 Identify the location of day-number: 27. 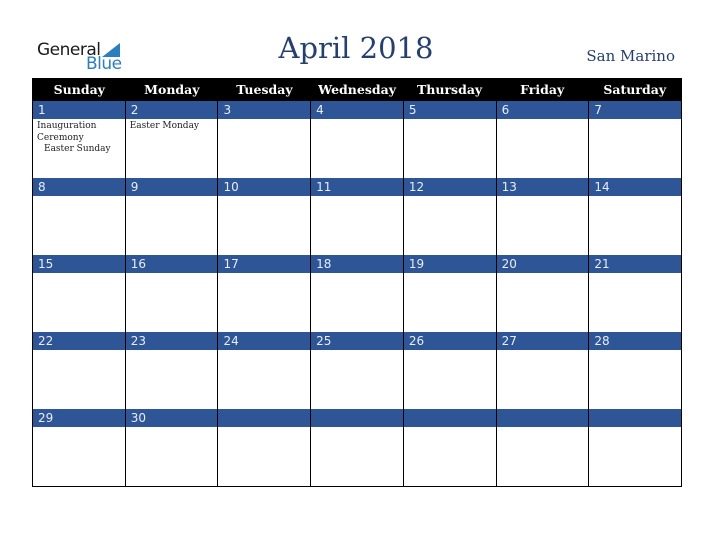
(542, 341).